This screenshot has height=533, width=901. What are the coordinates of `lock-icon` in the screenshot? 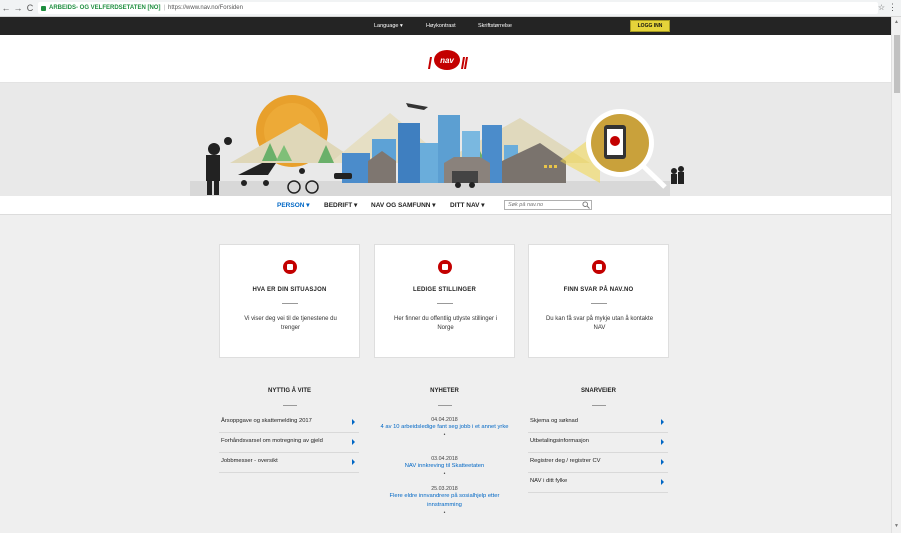 It's located at (43, 8).